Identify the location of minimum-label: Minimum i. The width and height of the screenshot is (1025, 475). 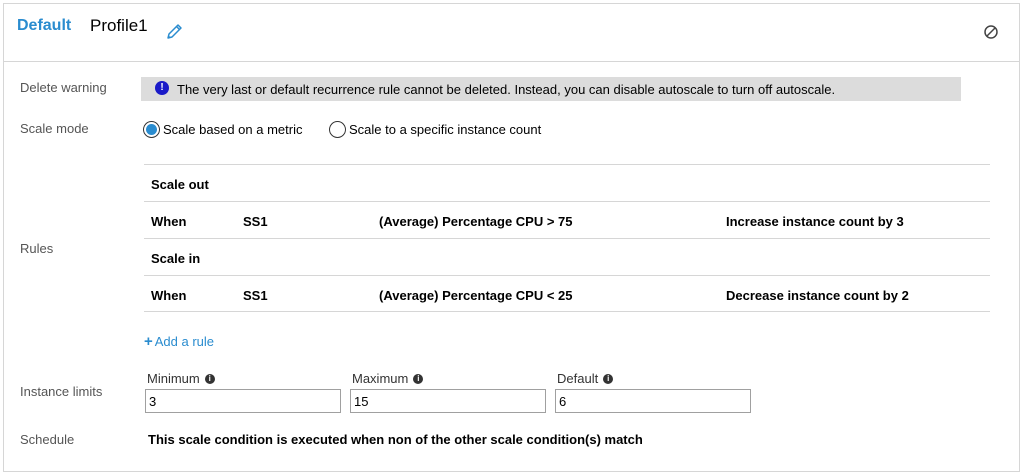
(181, 378).